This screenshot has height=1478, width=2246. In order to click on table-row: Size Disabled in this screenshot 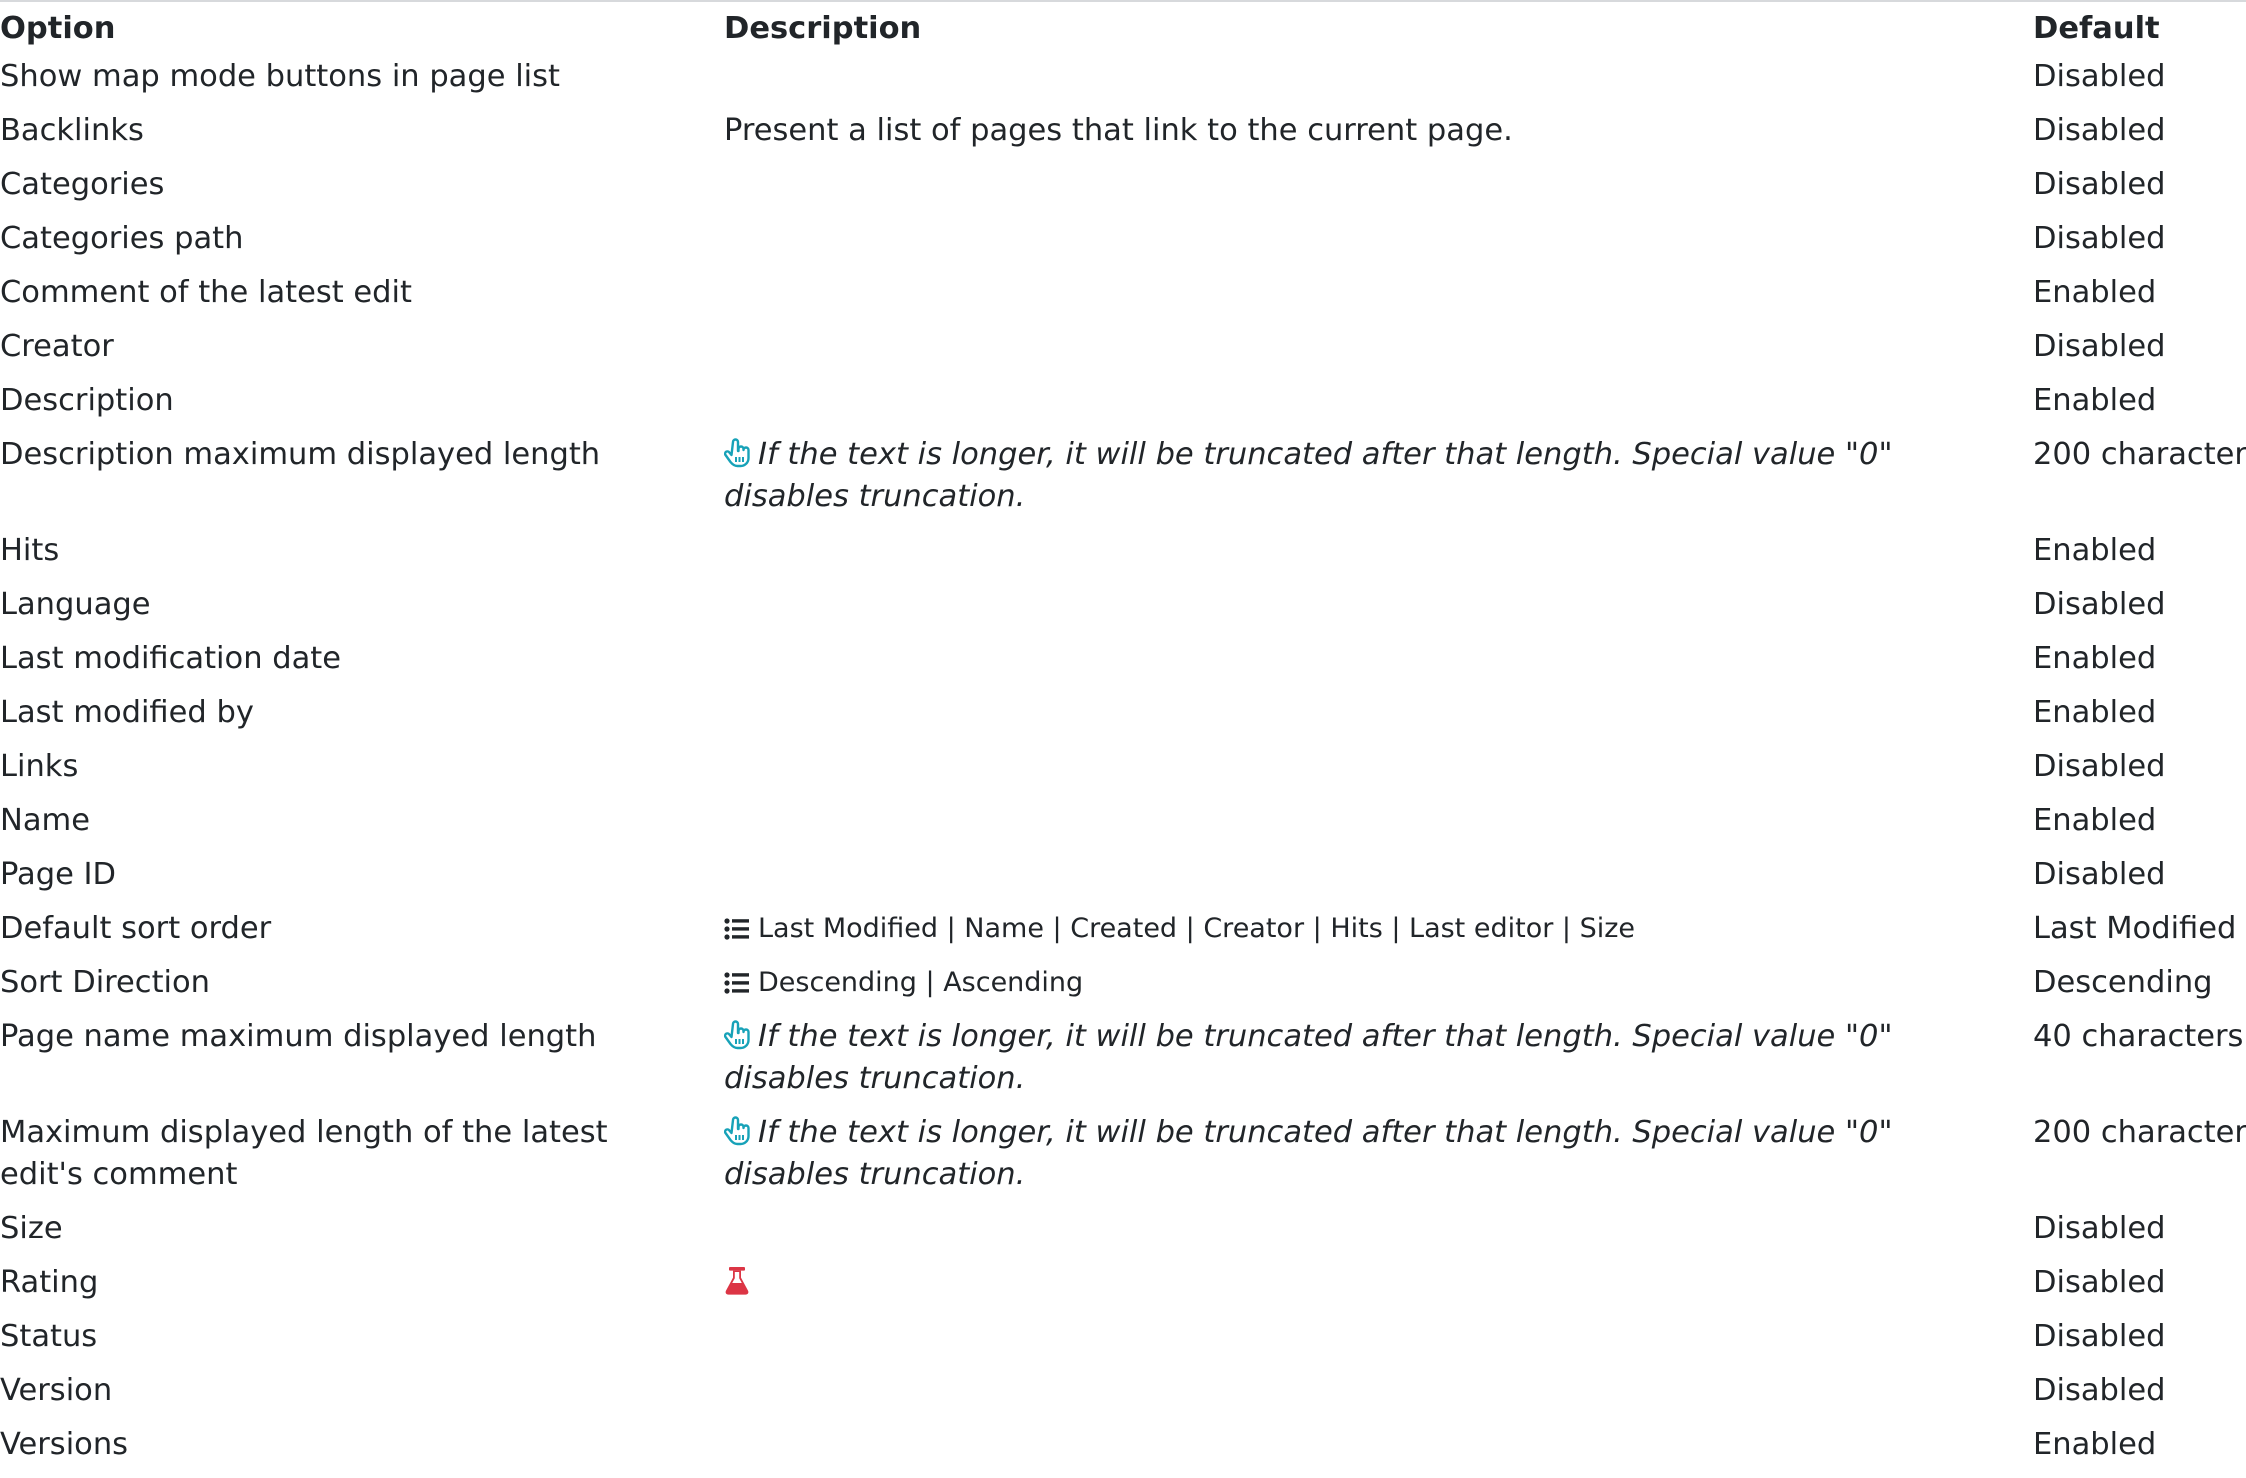, I will do `click(1123, 1235)`.